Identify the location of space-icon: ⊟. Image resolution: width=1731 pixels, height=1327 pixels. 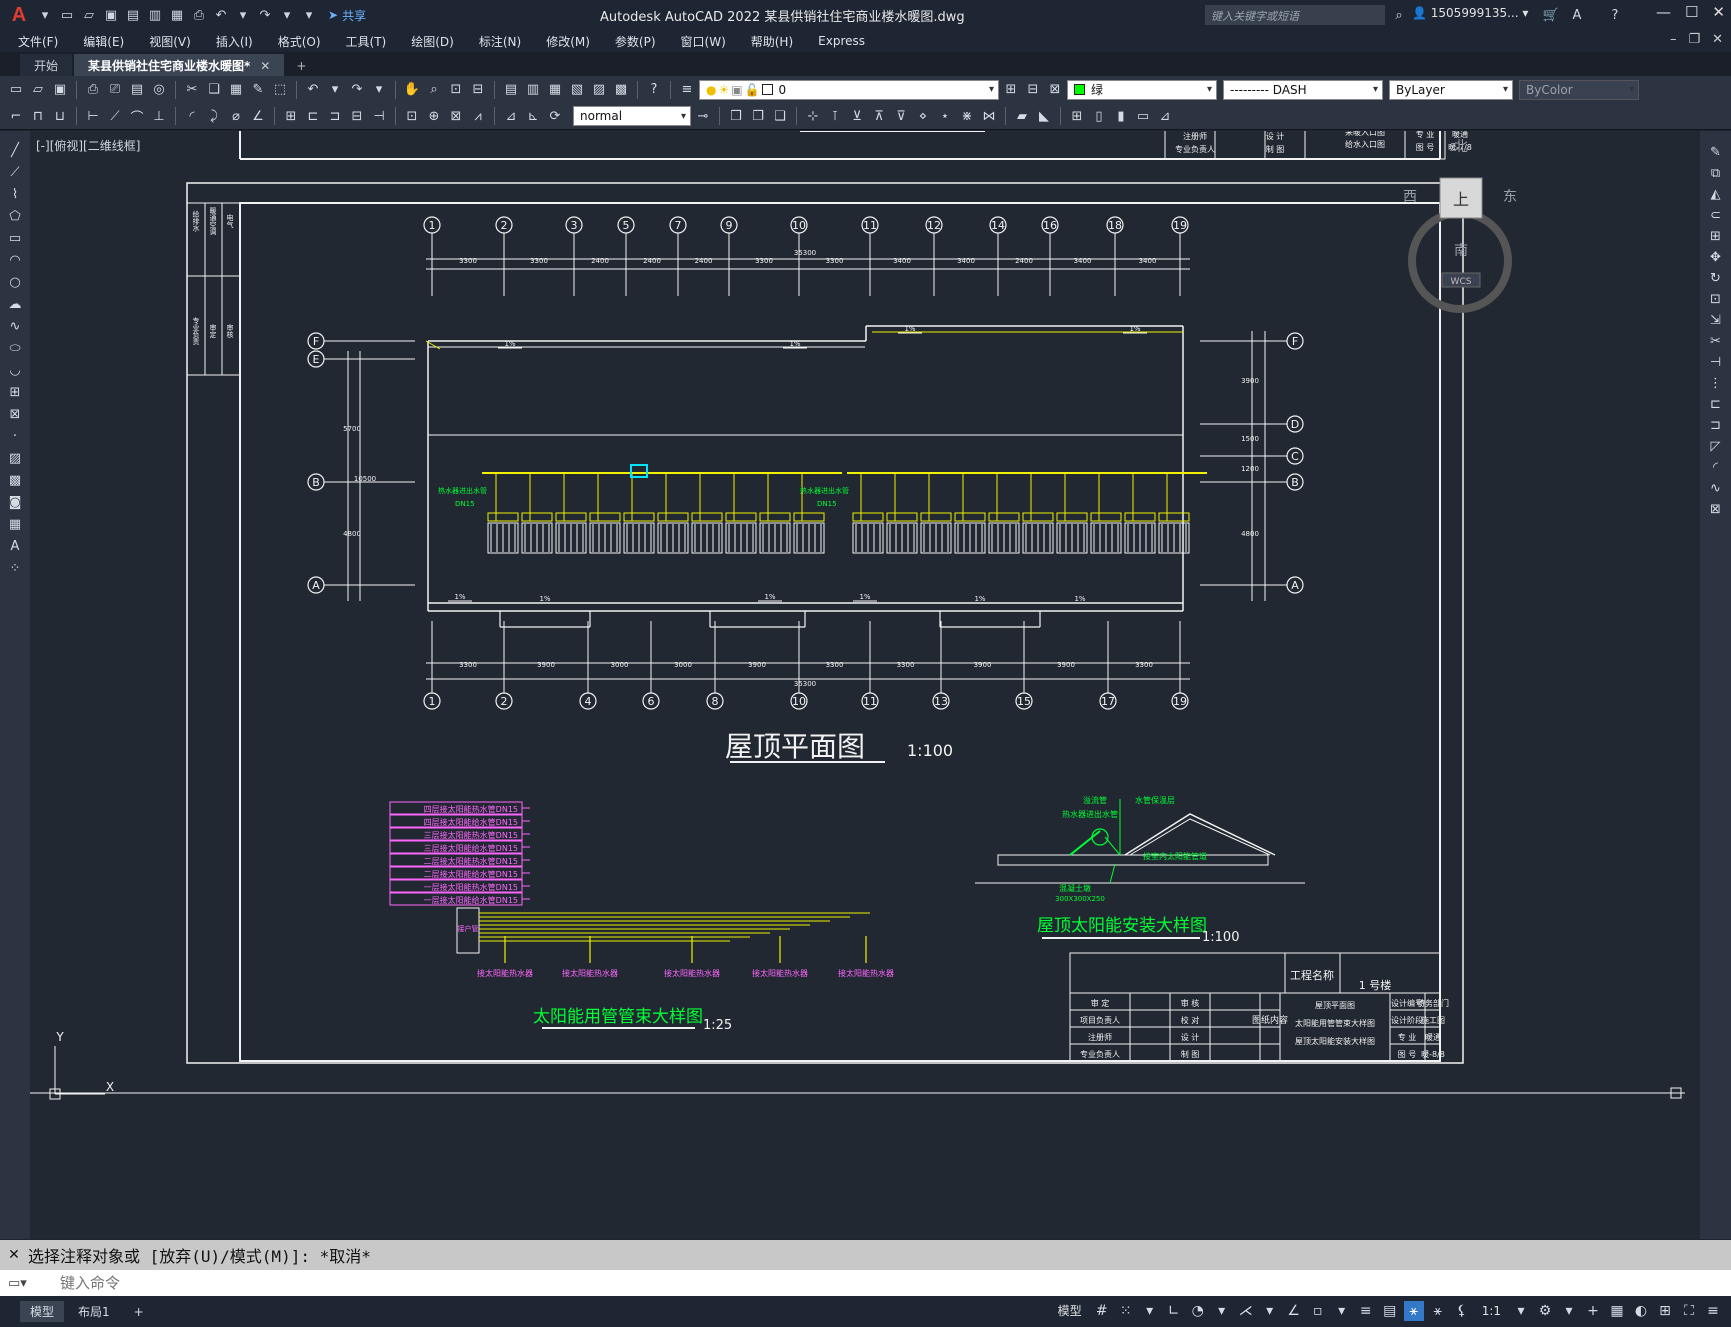
(357, 116).